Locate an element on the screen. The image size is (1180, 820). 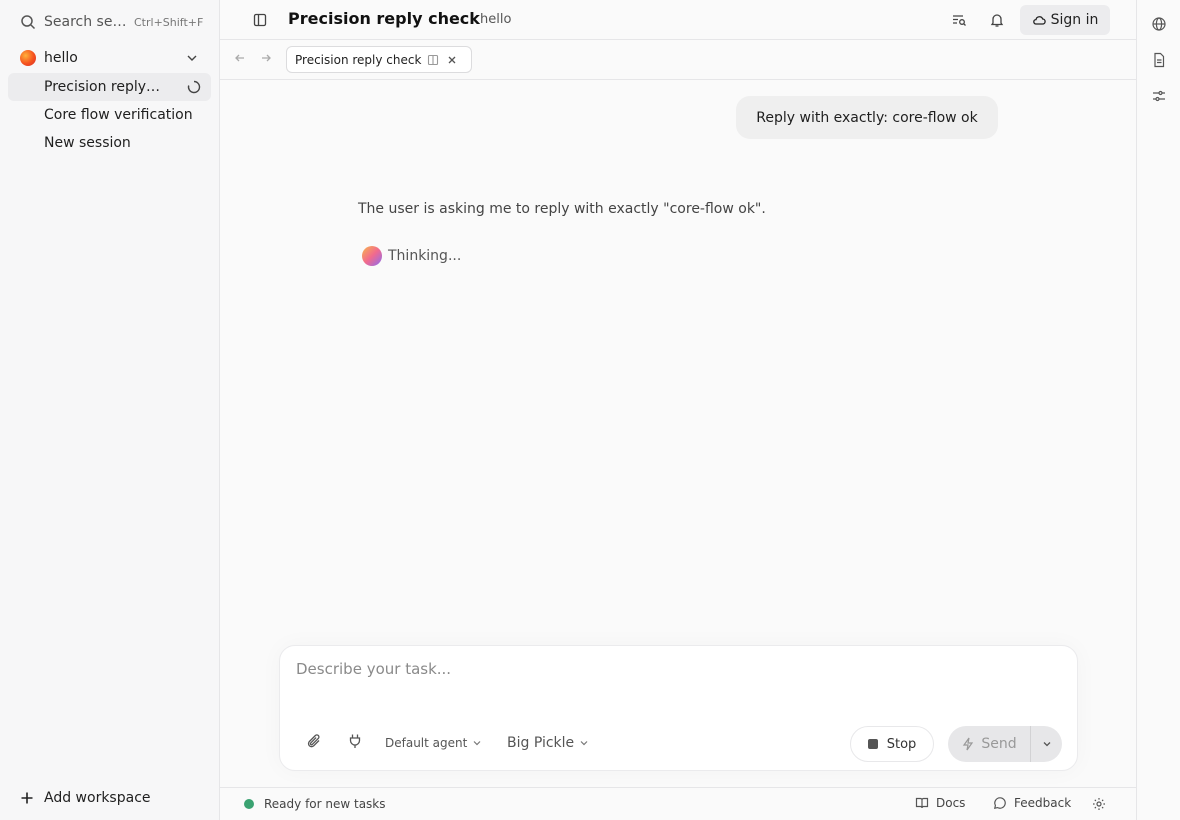
workspace-subtitle: hello is located at coordinates (496, 19).